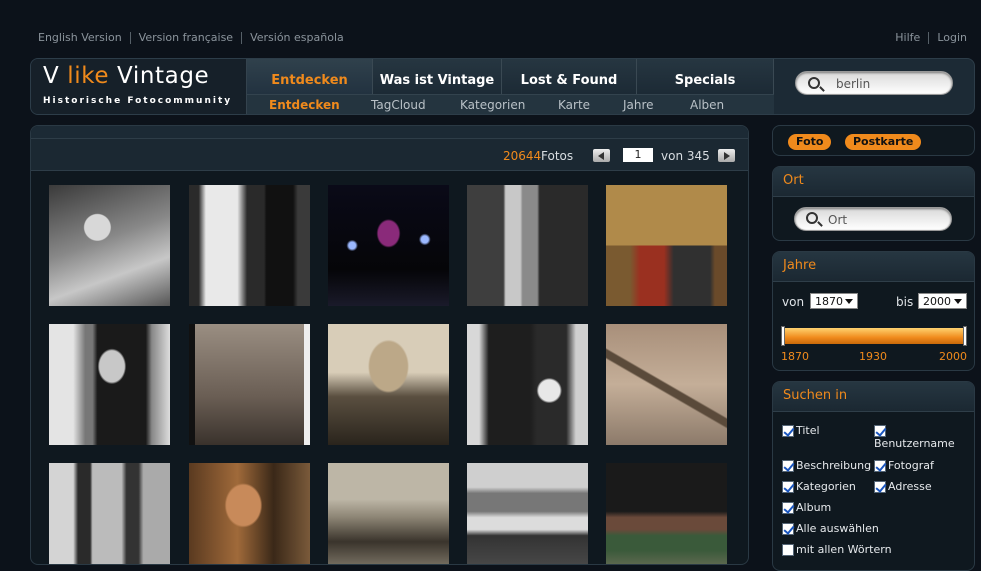  I want to click on tick-label: 1930, so click(873, 356).